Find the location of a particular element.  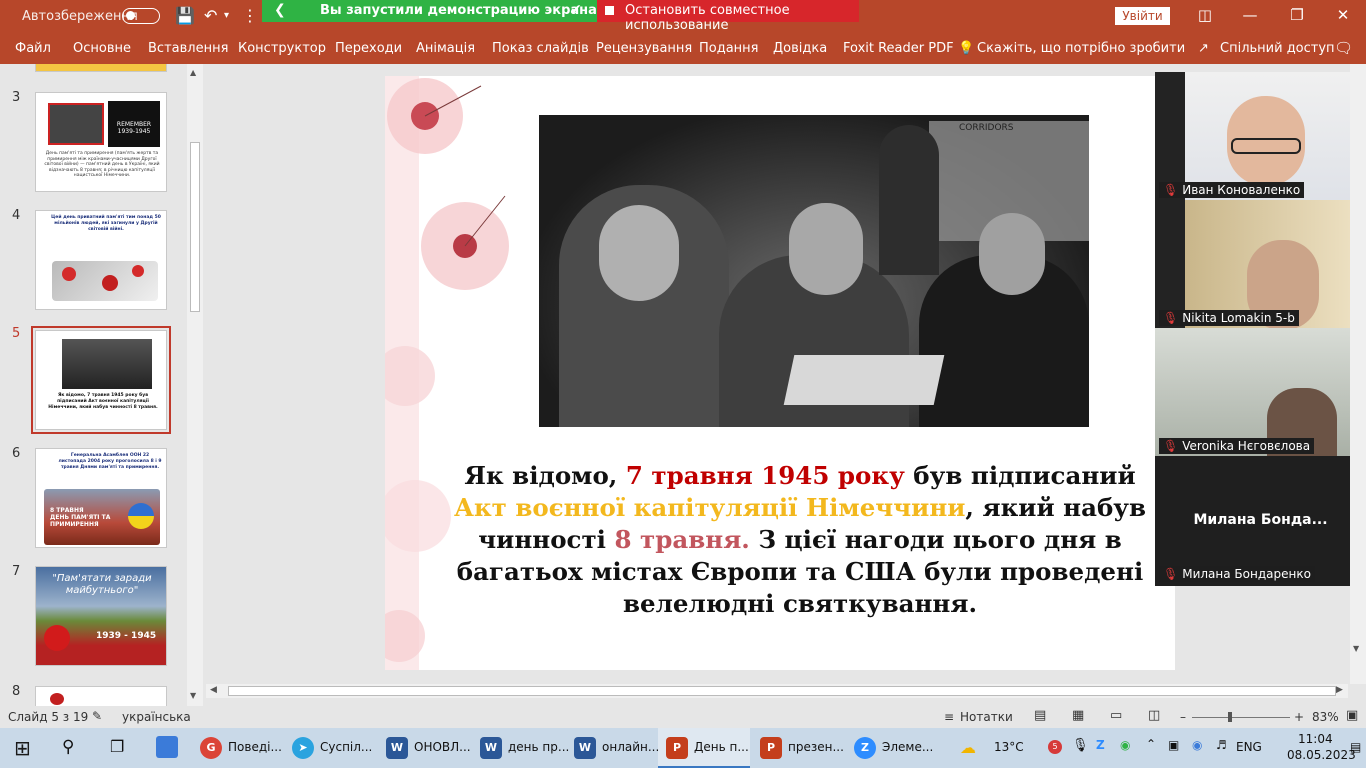

tab-home: Основне is located at coordinates (102, 48).